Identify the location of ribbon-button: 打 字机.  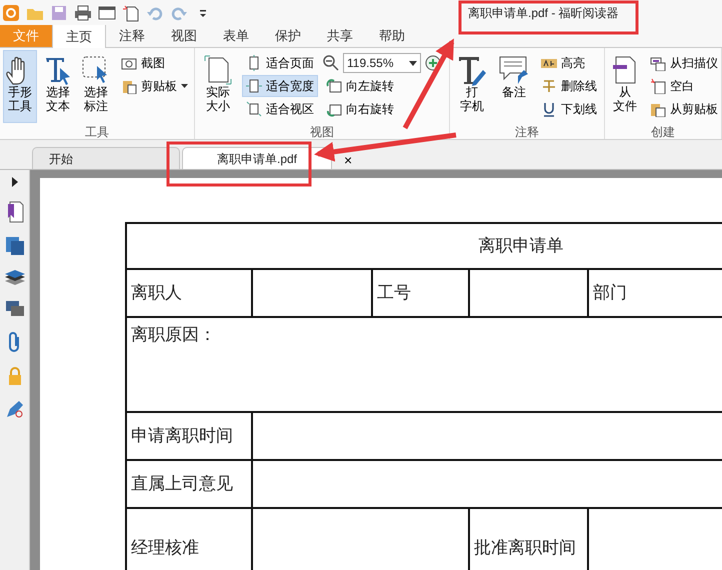
(472, 86).